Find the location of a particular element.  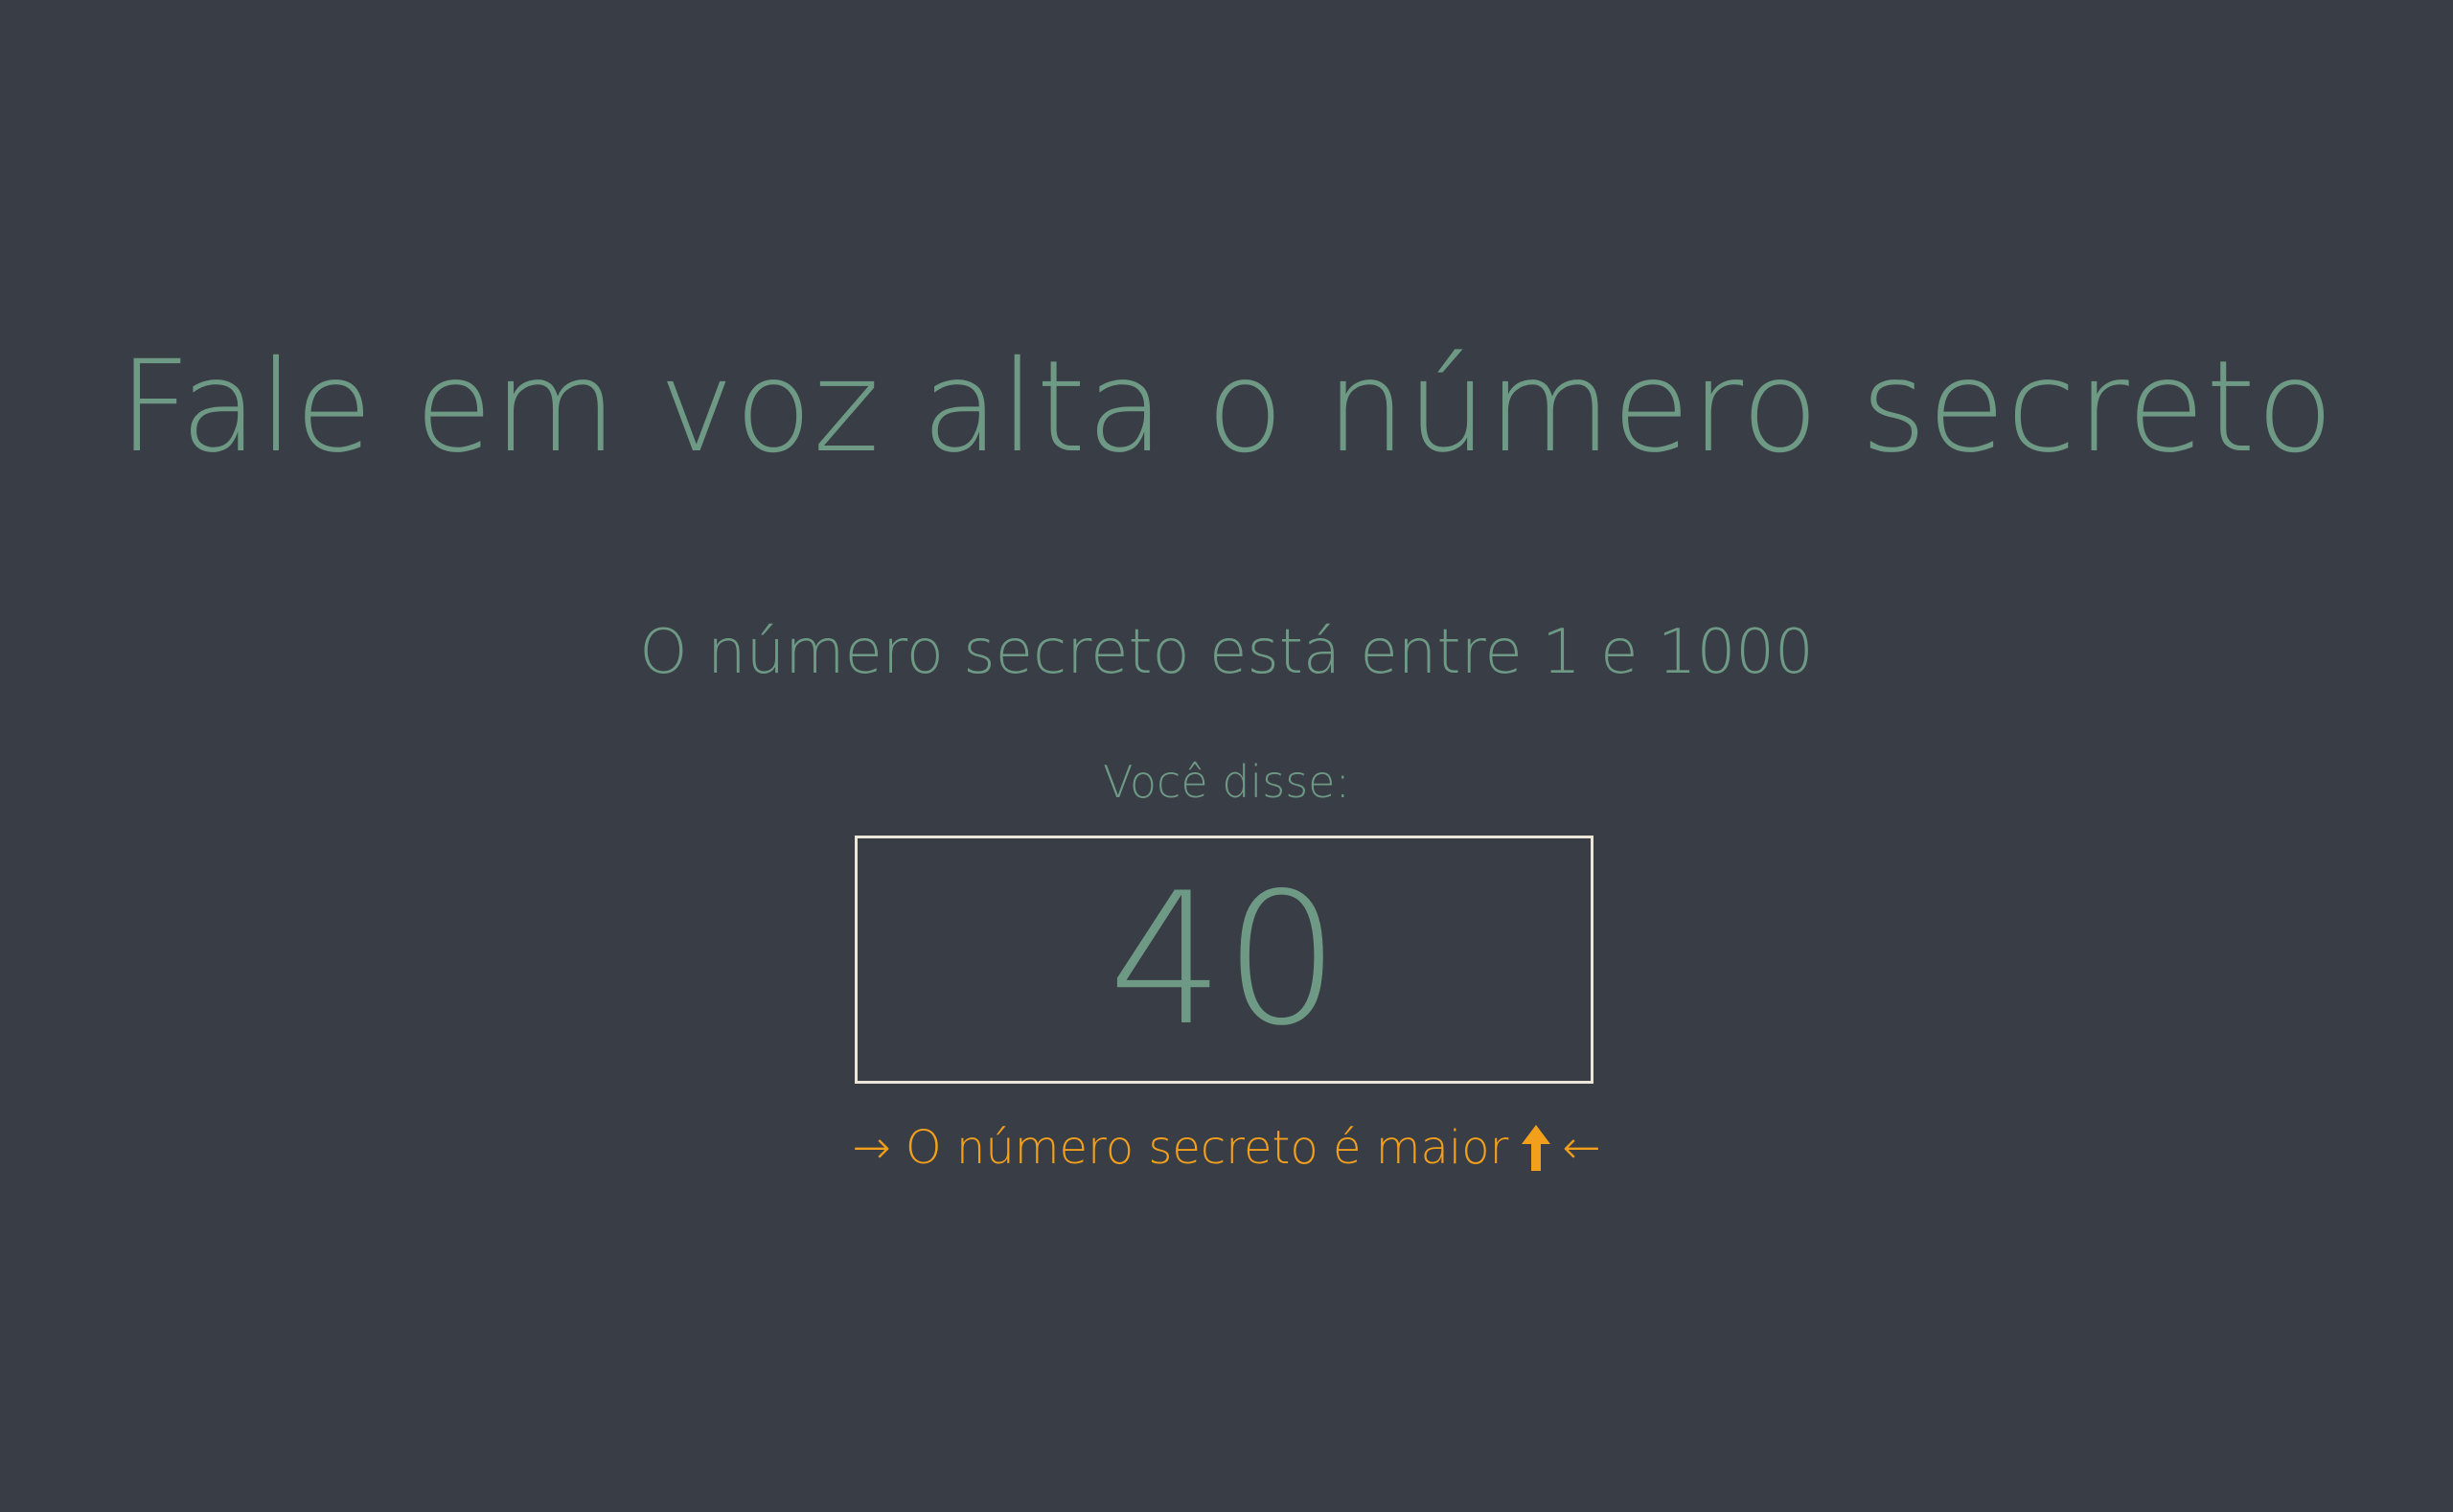

said-label: Você disse: is located at coordinates (1226, 782).